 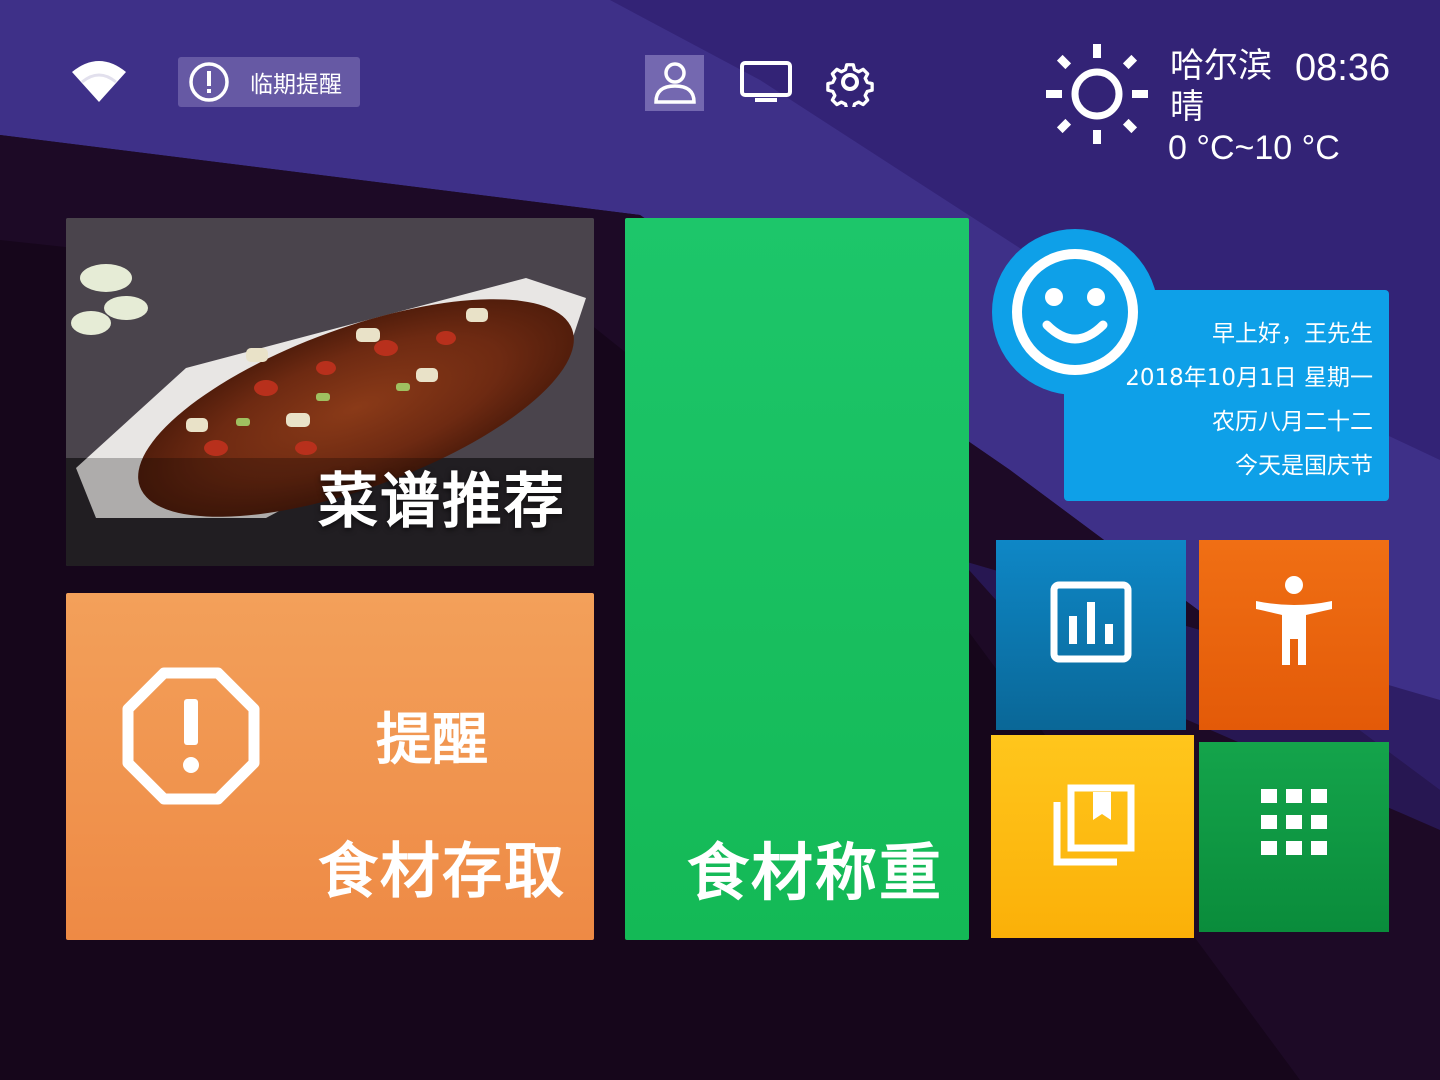 What do you see at coordinates (1343, 68) in the screenshot?
I see `clock-time: 08:36` at bounding box center [1343, 68].